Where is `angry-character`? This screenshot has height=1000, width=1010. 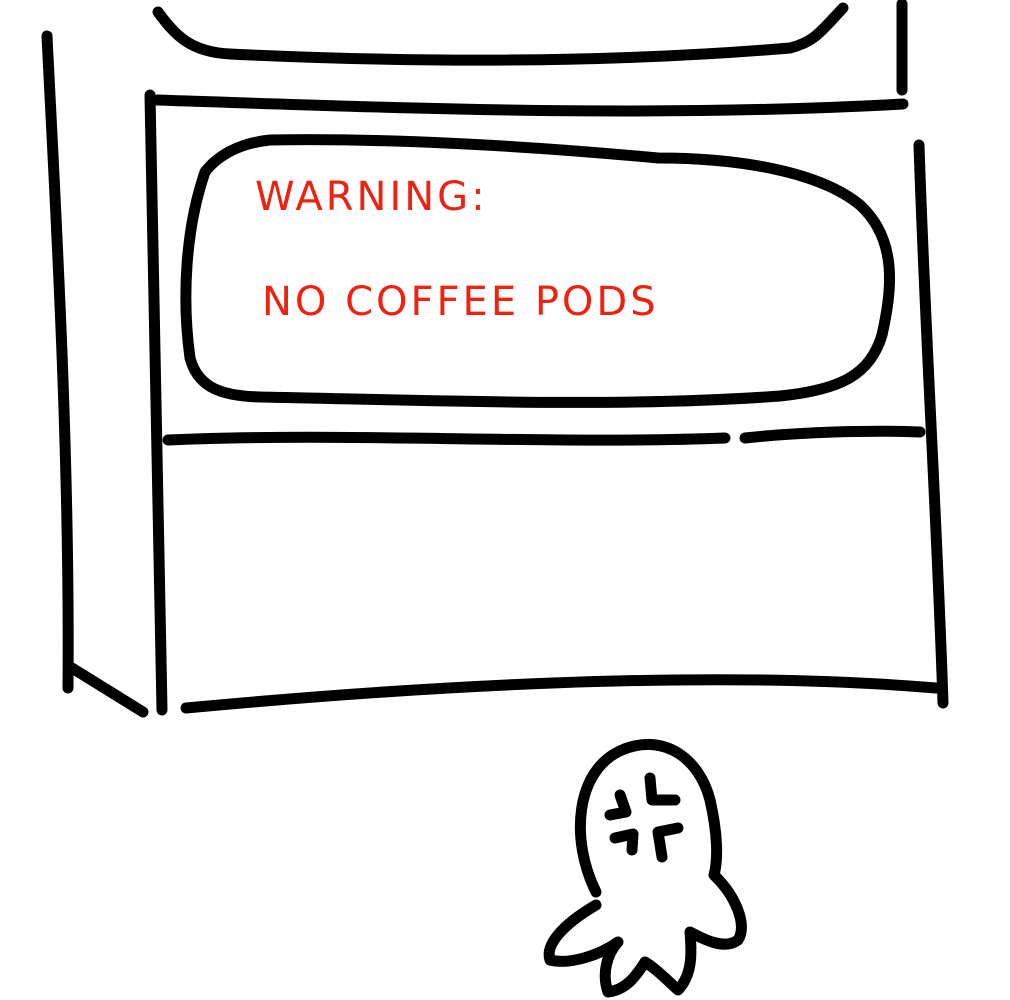 angry-character is located at coordinates (645, 868).